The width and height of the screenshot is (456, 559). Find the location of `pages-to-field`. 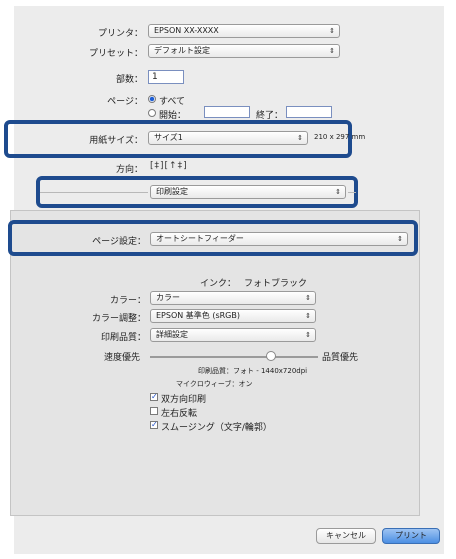

pages-to-field is located at coordinates (309, 112).